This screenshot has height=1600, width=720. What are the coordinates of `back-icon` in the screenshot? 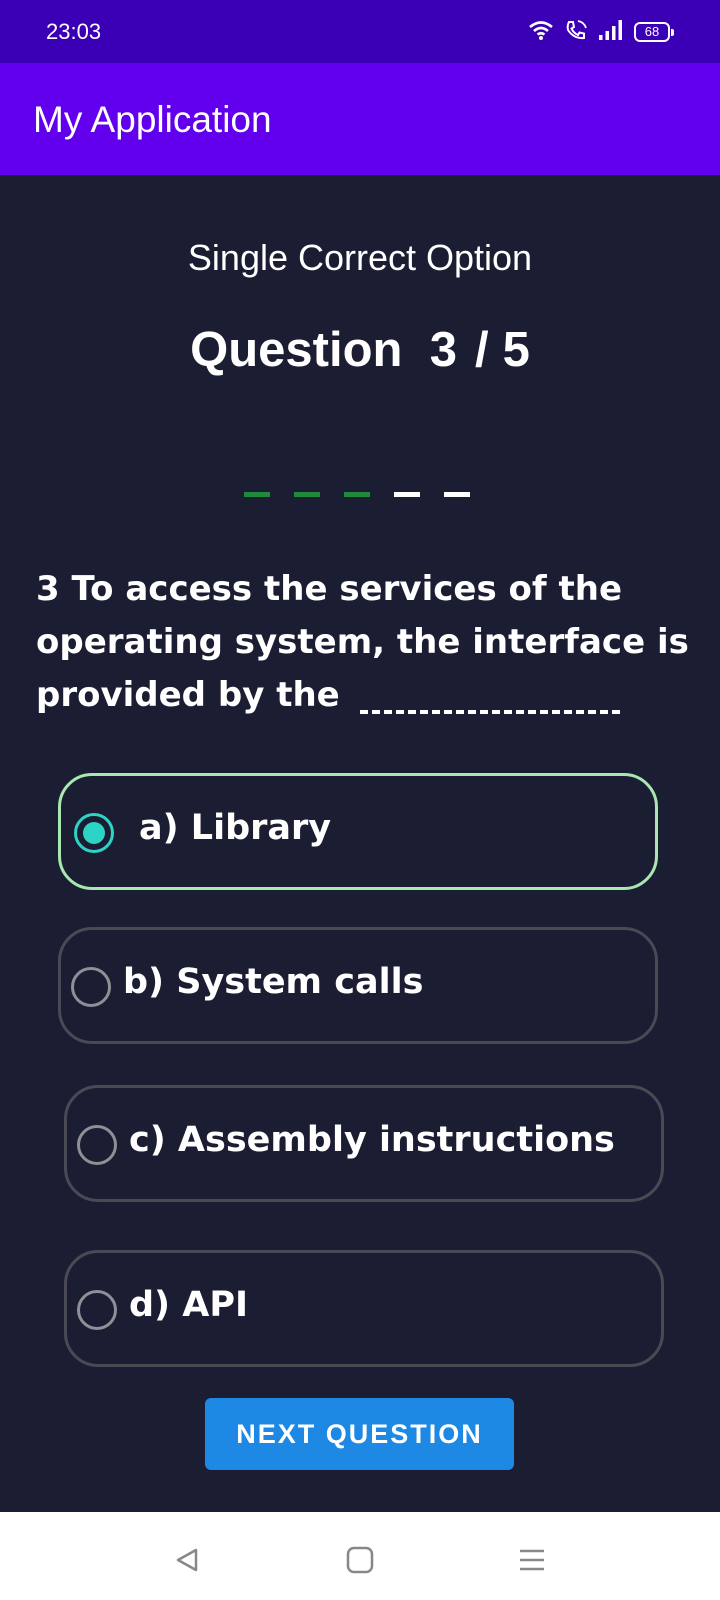 It's located at (188, 1560).